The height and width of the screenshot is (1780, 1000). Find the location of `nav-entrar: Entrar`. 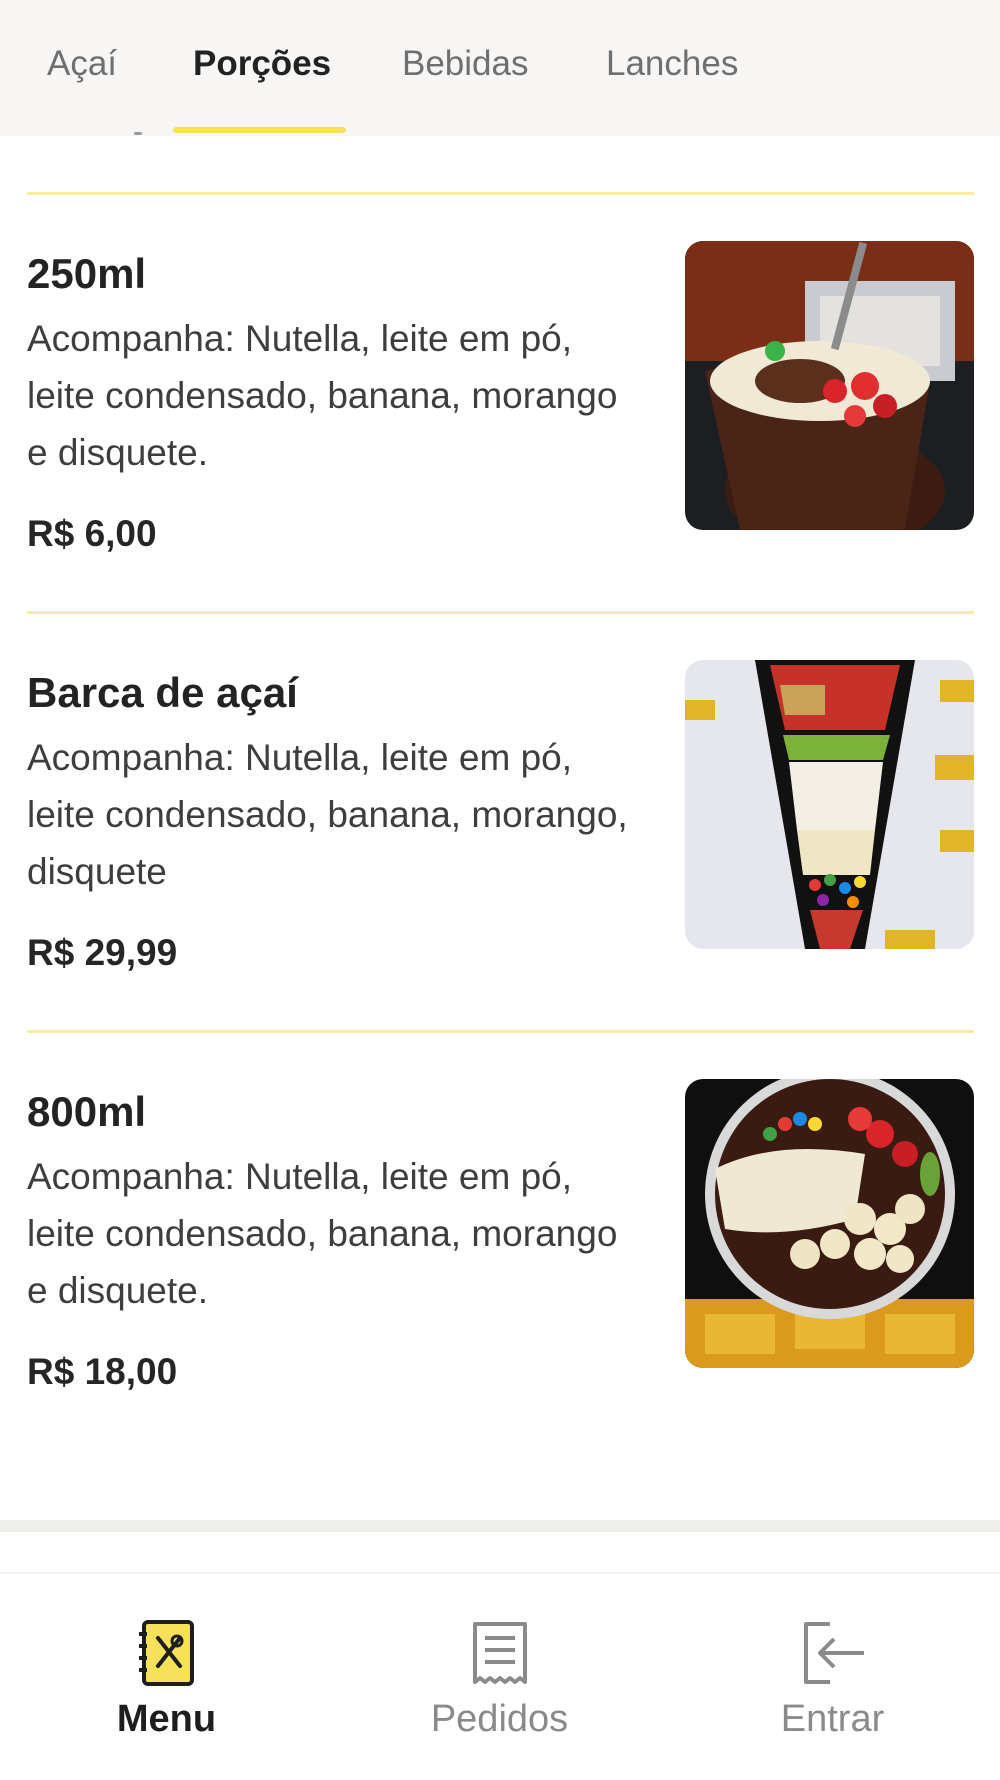

nav-entrar: Entrar is located at coordinates (832, 1677).